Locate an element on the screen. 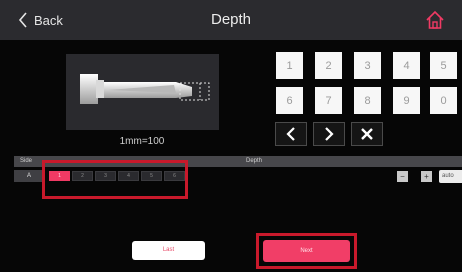  clear-button is located at coordinates (367, 134).